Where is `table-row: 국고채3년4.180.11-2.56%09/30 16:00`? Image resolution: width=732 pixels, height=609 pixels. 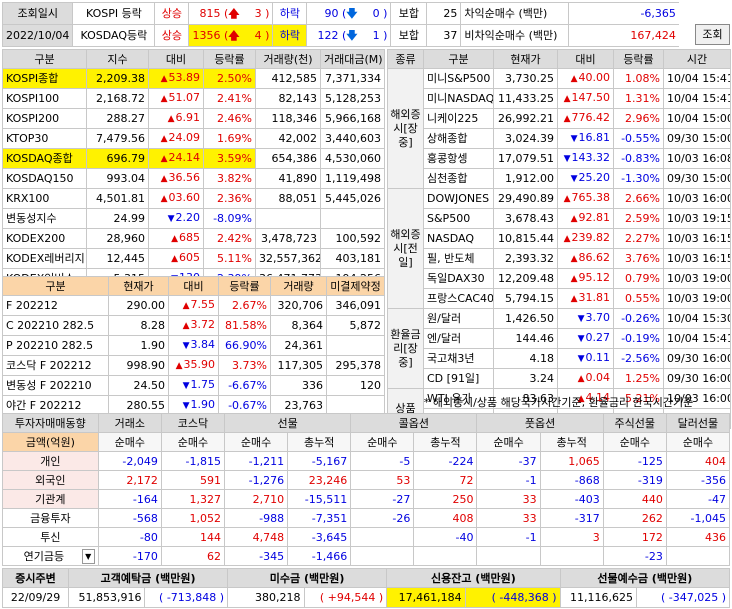 table-row: 국고채3년4.180.11-2.56%09/30 16:00 is located at coordinates (559, 358).